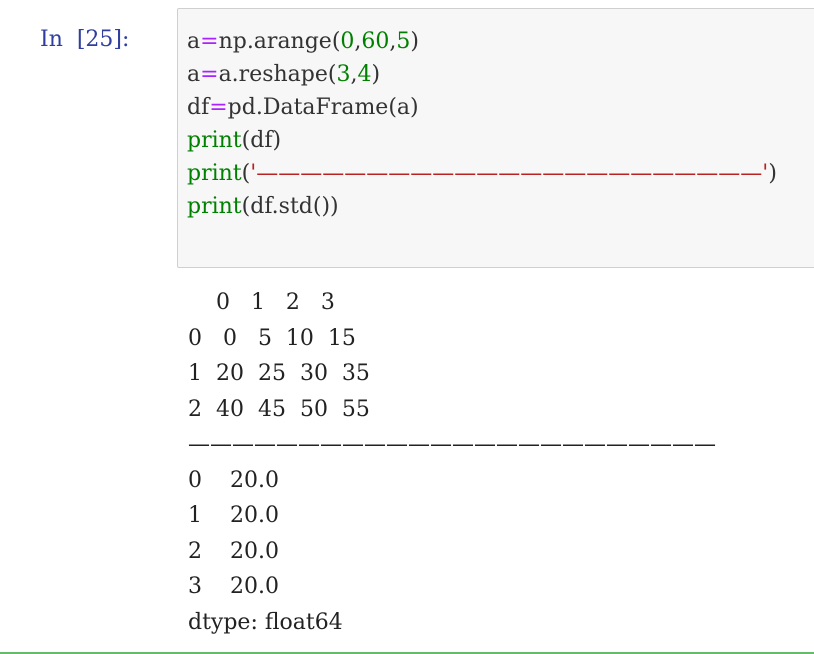 This screenshot has width=814, height=654. Describe the element at coordinates (265, 622) in the screenshot. I see `output-line: dtype: float64` at that location.